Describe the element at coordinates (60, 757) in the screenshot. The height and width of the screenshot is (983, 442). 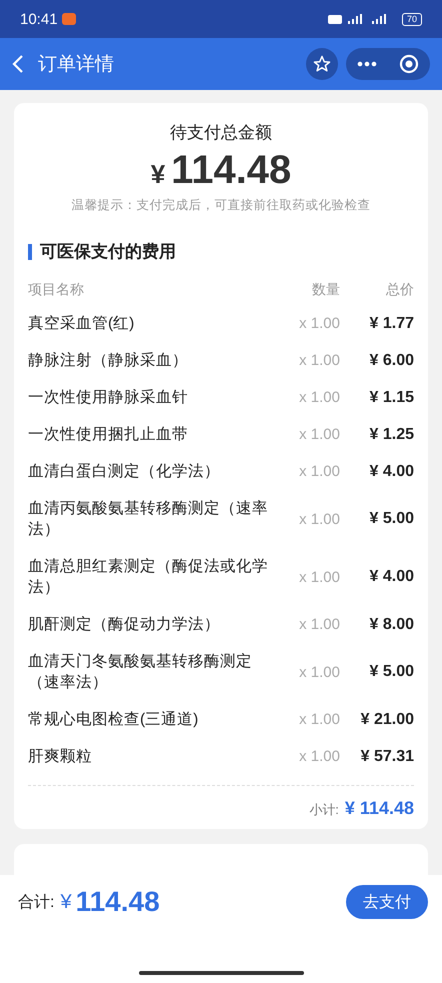
I see `item-name: 肝爽颗粒` at that location.